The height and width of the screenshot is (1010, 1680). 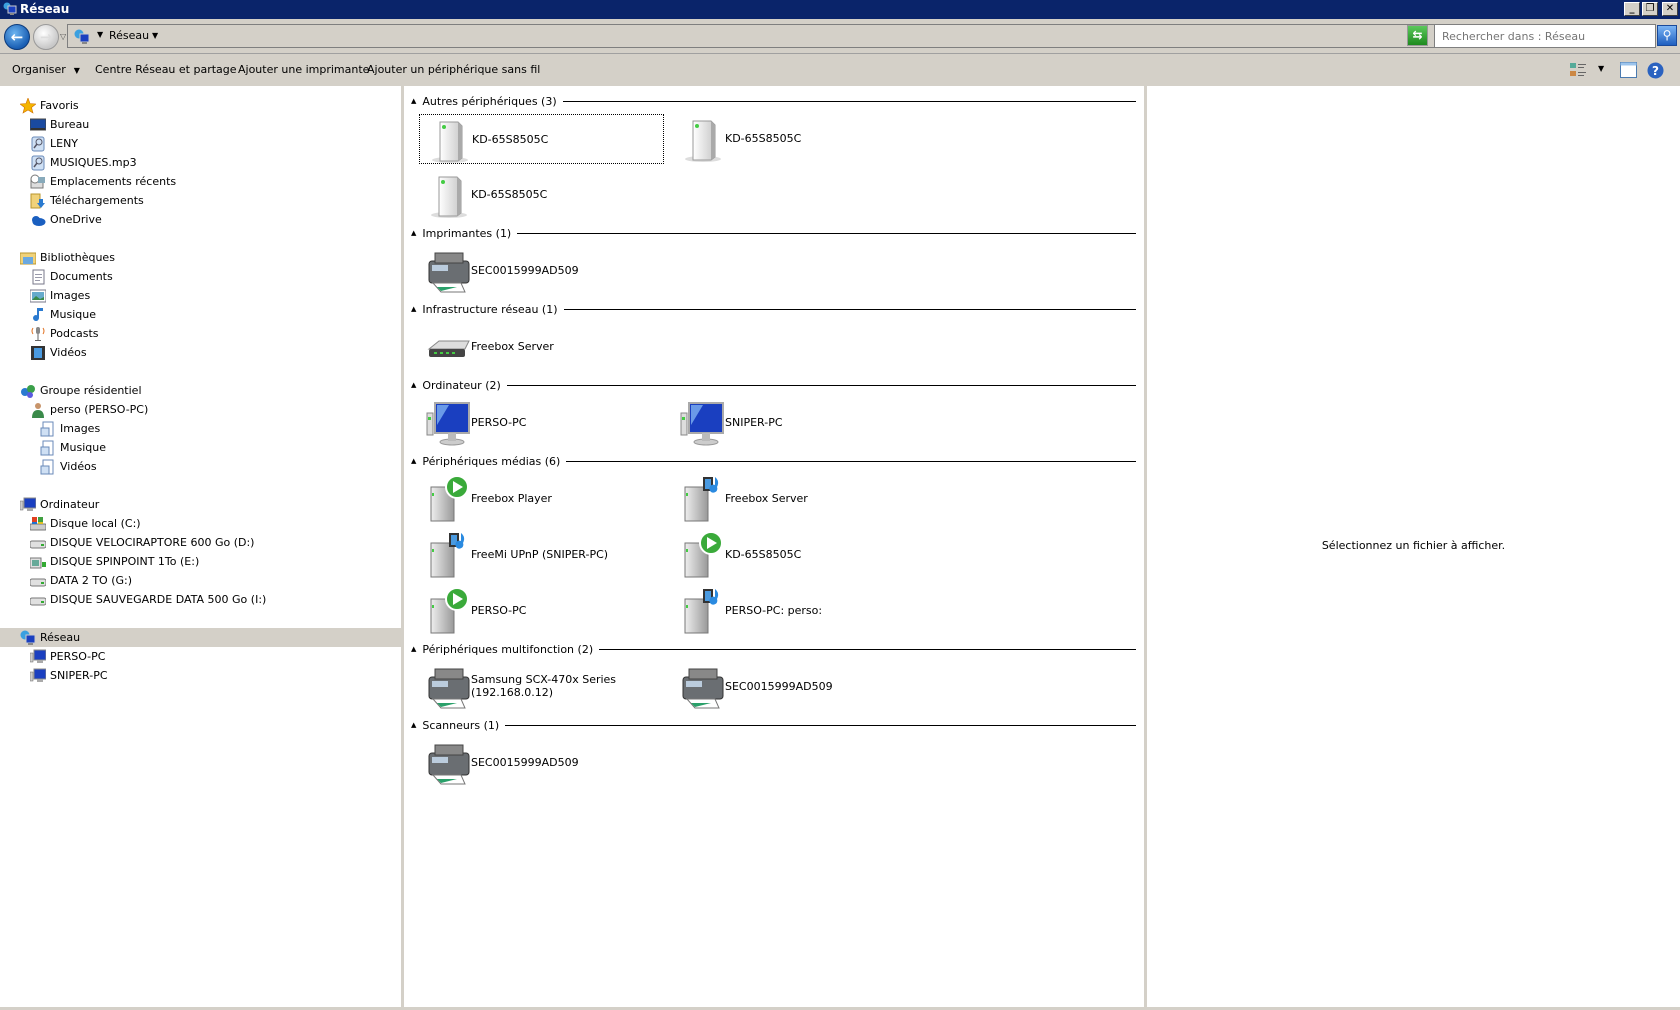 I want to click on device-label: Freebox Player, so click(x=511, y=498).